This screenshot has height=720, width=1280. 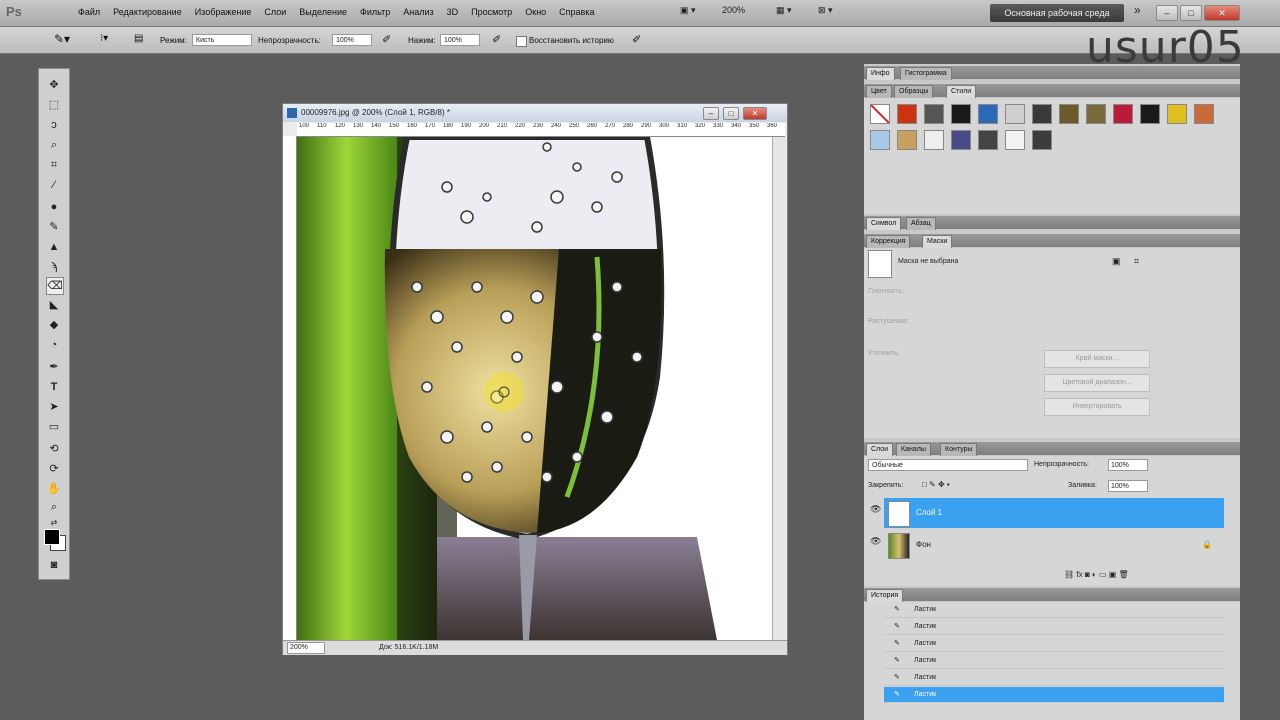 I want to click on zoom-tool-icon: ⌕, so click(x=54, y=507).